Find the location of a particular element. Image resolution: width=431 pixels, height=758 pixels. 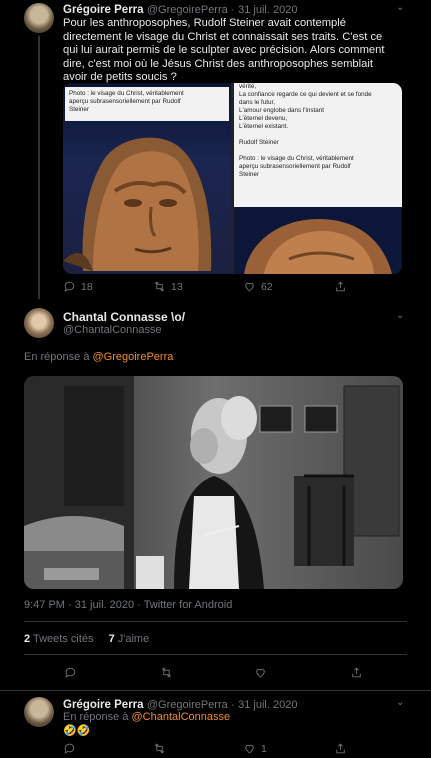

tweet-text: 🤣🤣 is located at coordinates (77, 731).